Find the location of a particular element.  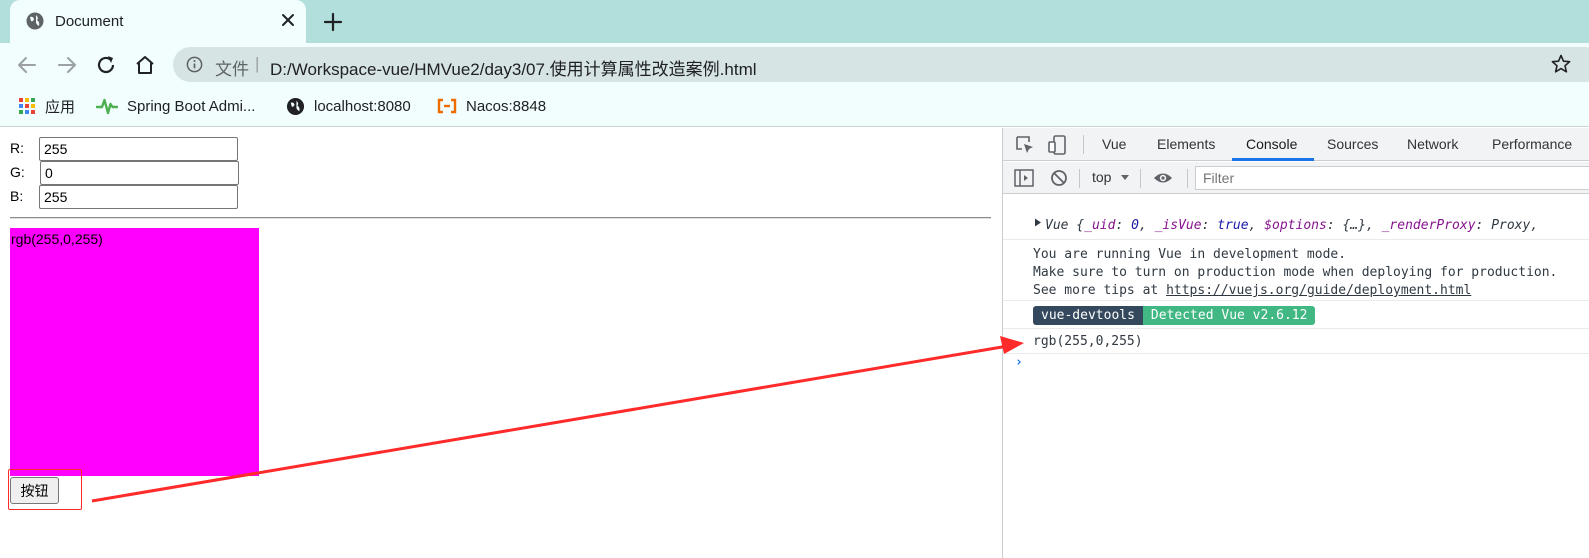

tab-title: Document is located at coordinates (89, 21).